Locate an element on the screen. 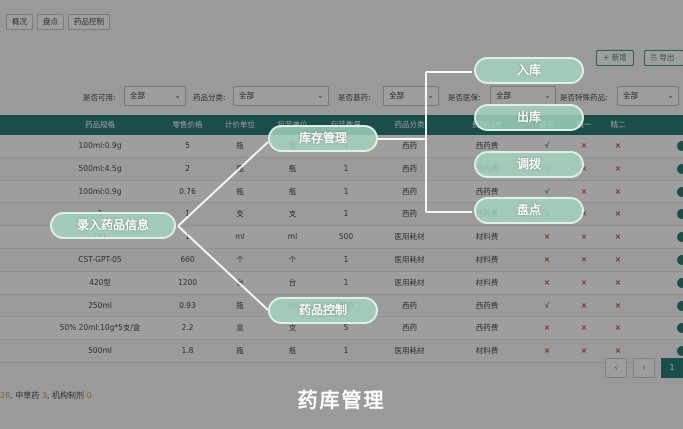 Image resolution: width=683 pixels, height=429 pixels. callout-in: 入库 is located at coordinates (529, 70).